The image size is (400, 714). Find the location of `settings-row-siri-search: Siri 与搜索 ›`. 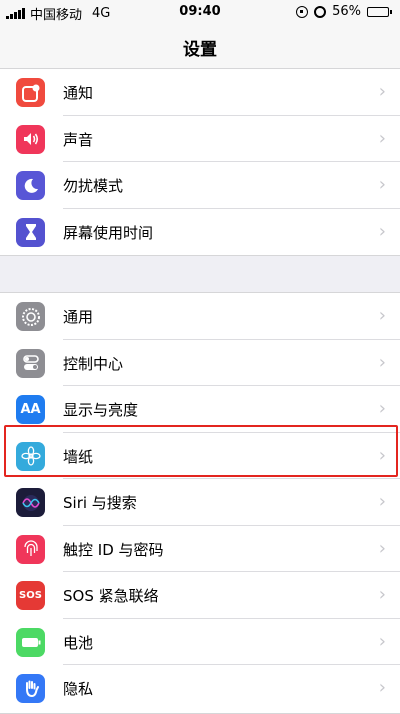

settings-row-siri-search: Siri 与搜索 › is located at coordinates (200, 502).